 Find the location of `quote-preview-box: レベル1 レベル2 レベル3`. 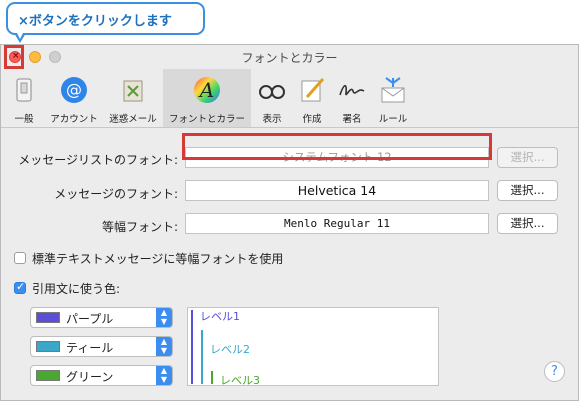

quote-preview-box: レベル1 レベル2 レベル3 is located at coordinates (313, 347).